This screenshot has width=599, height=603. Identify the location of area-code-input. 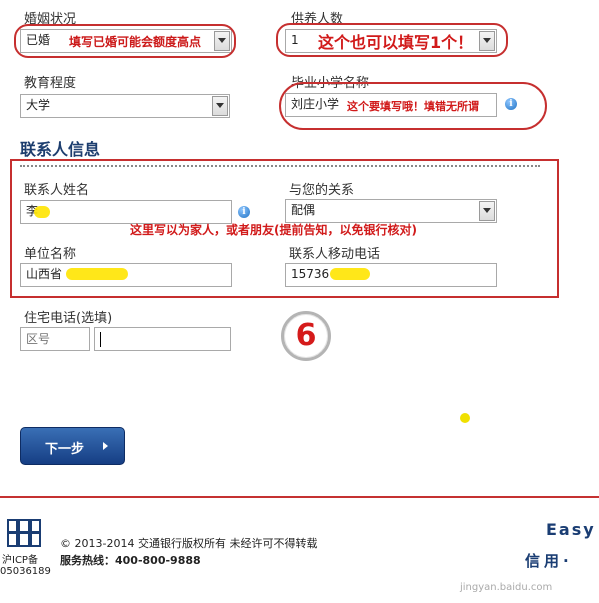
(55, 339).